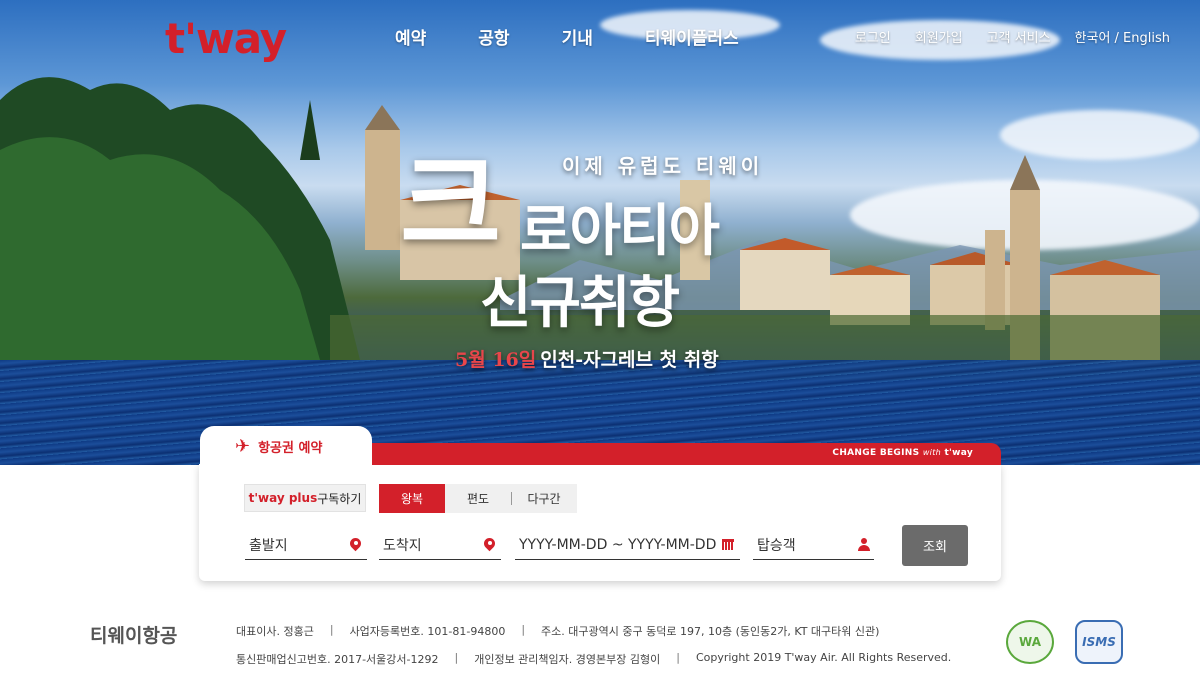 The width and height of the screenshot is (1200, 700). What do you see at coordinates (939, 36) in the screenshot?
I see `signup-link: 회원가입` at bounding box center [939, 36].